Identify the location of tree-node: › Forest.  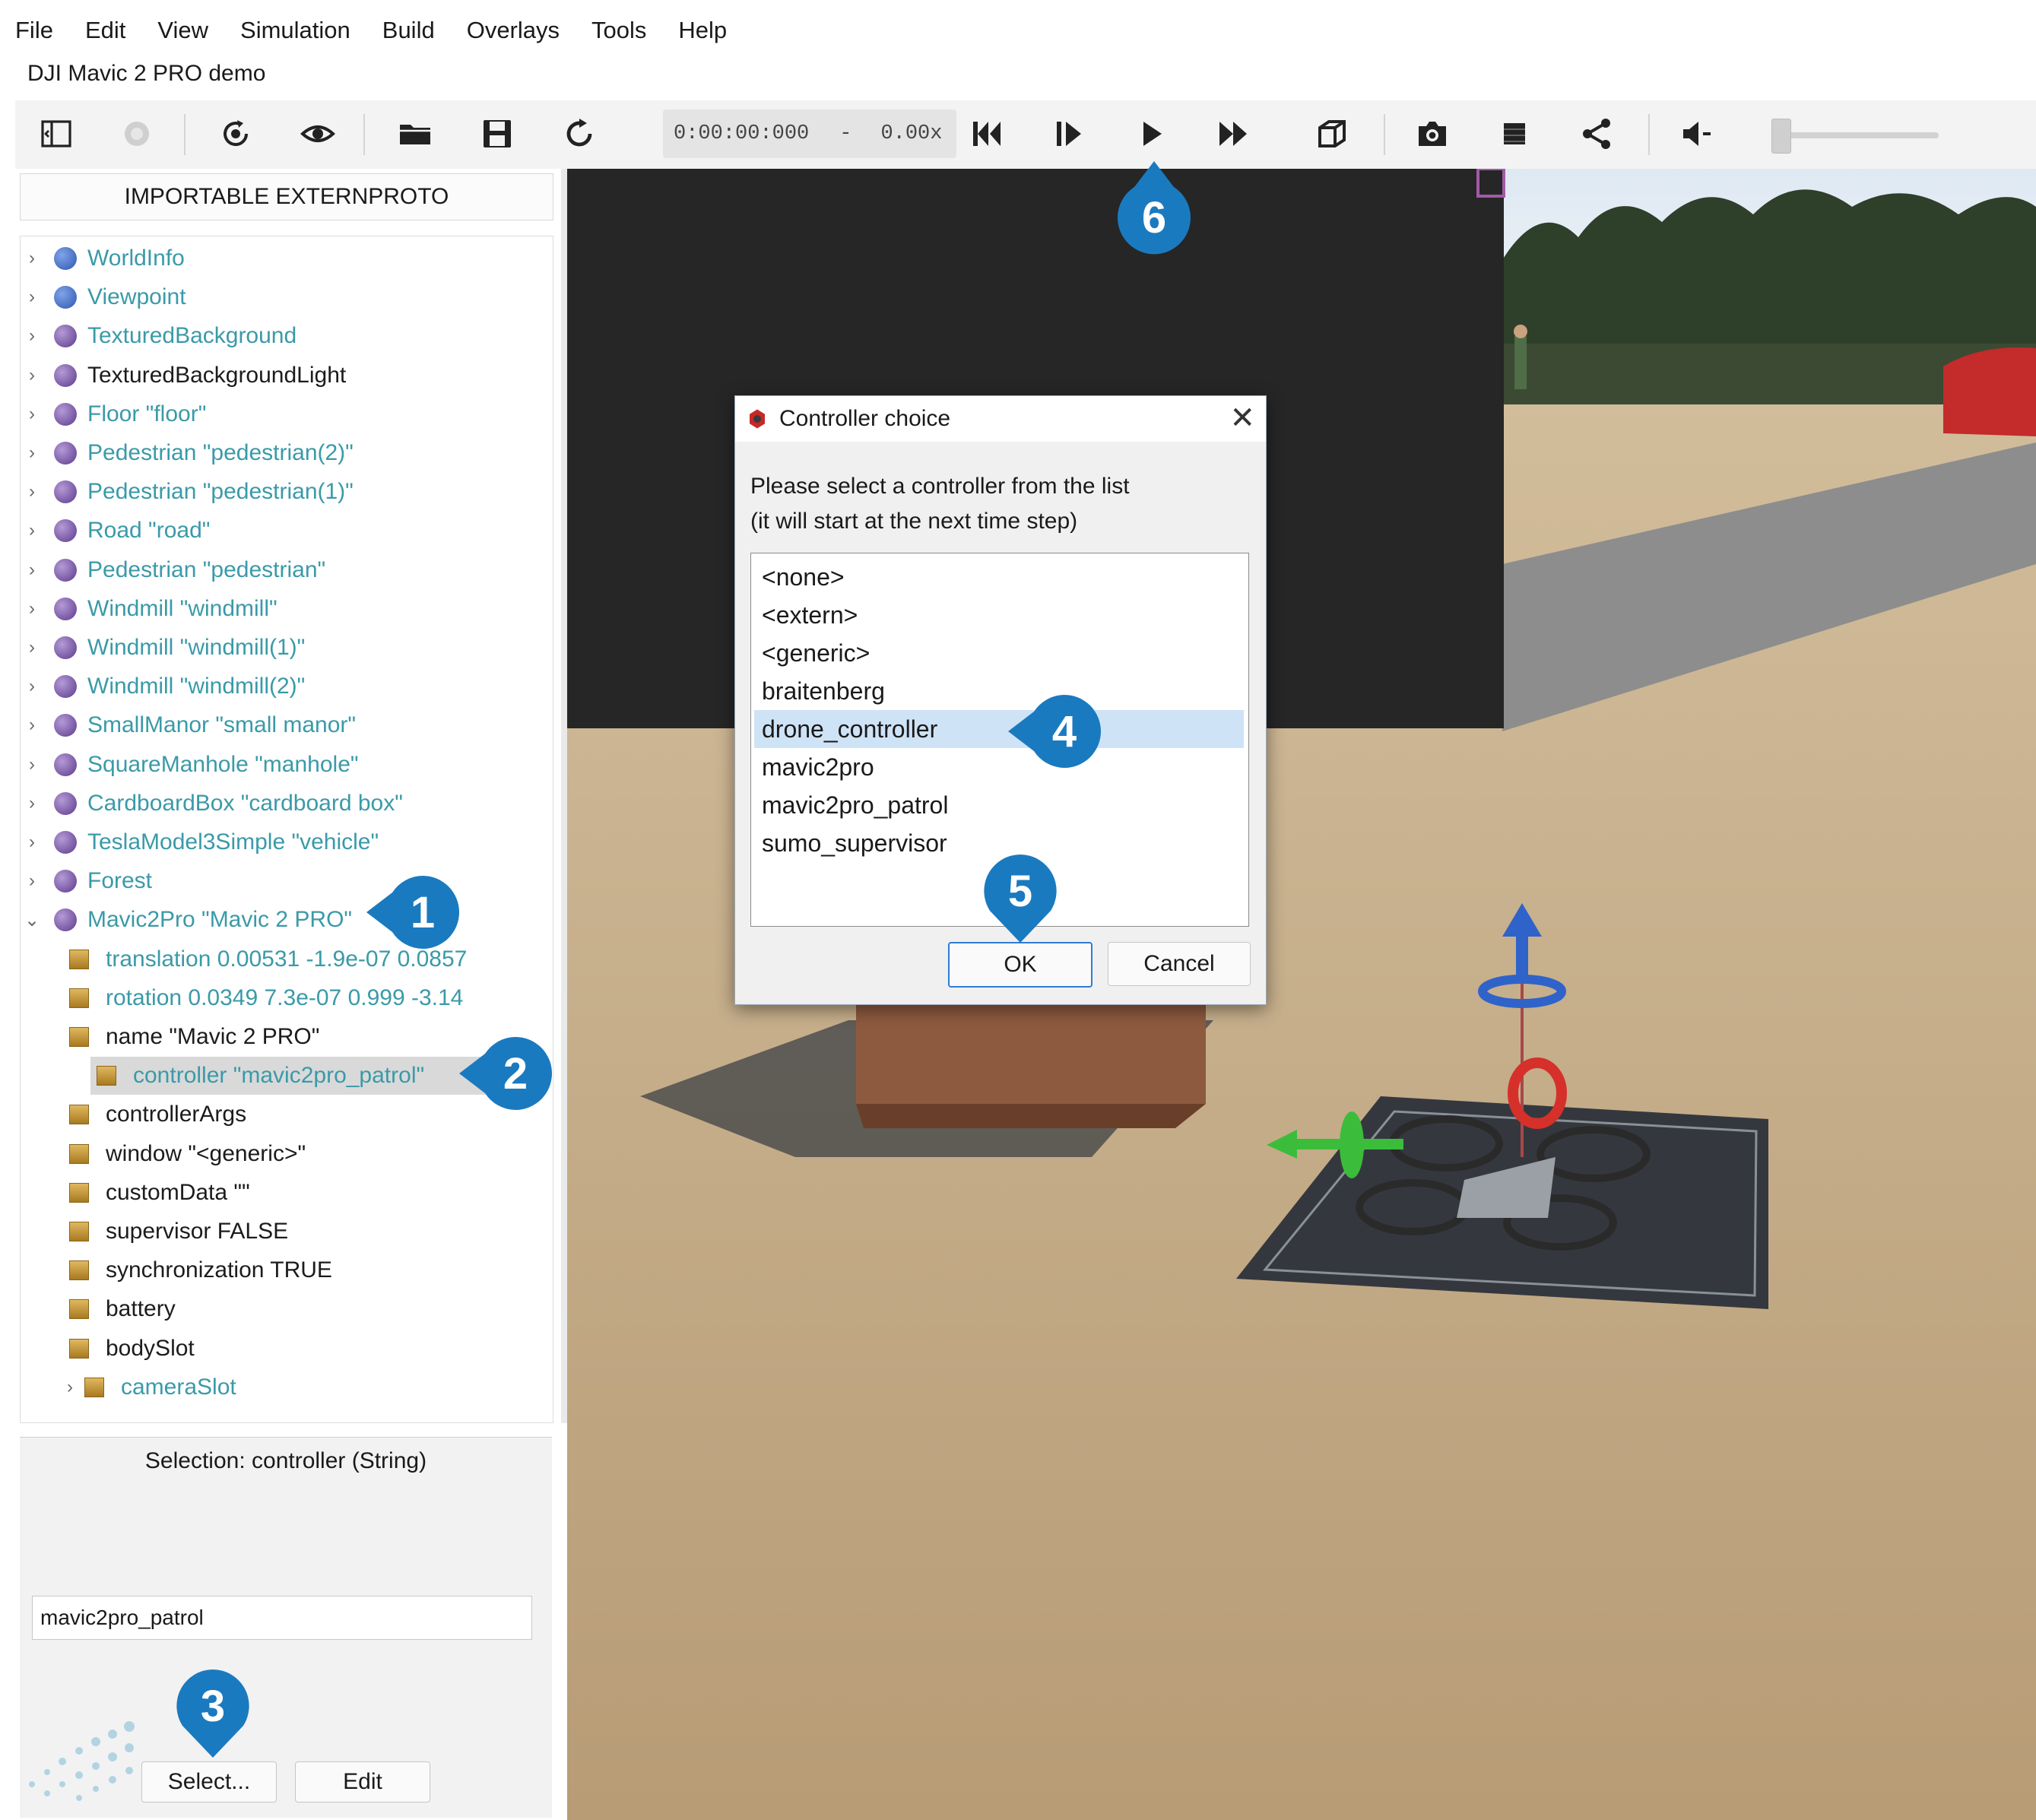
(283, 881).